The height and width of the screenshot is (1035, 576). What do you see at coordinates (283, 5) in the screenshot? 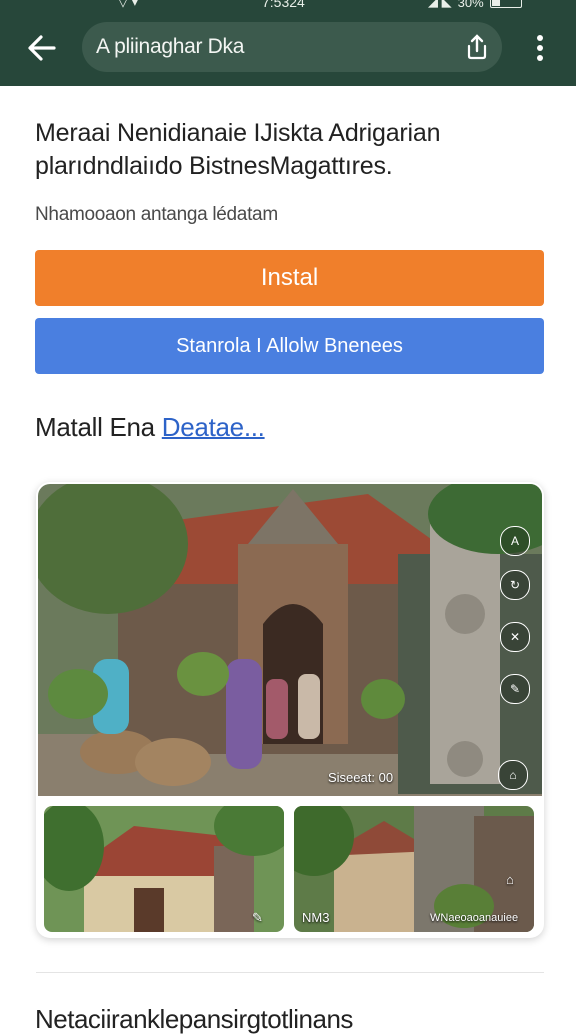
I see `status-time: 7:5324` at bounding box center [283, 5].